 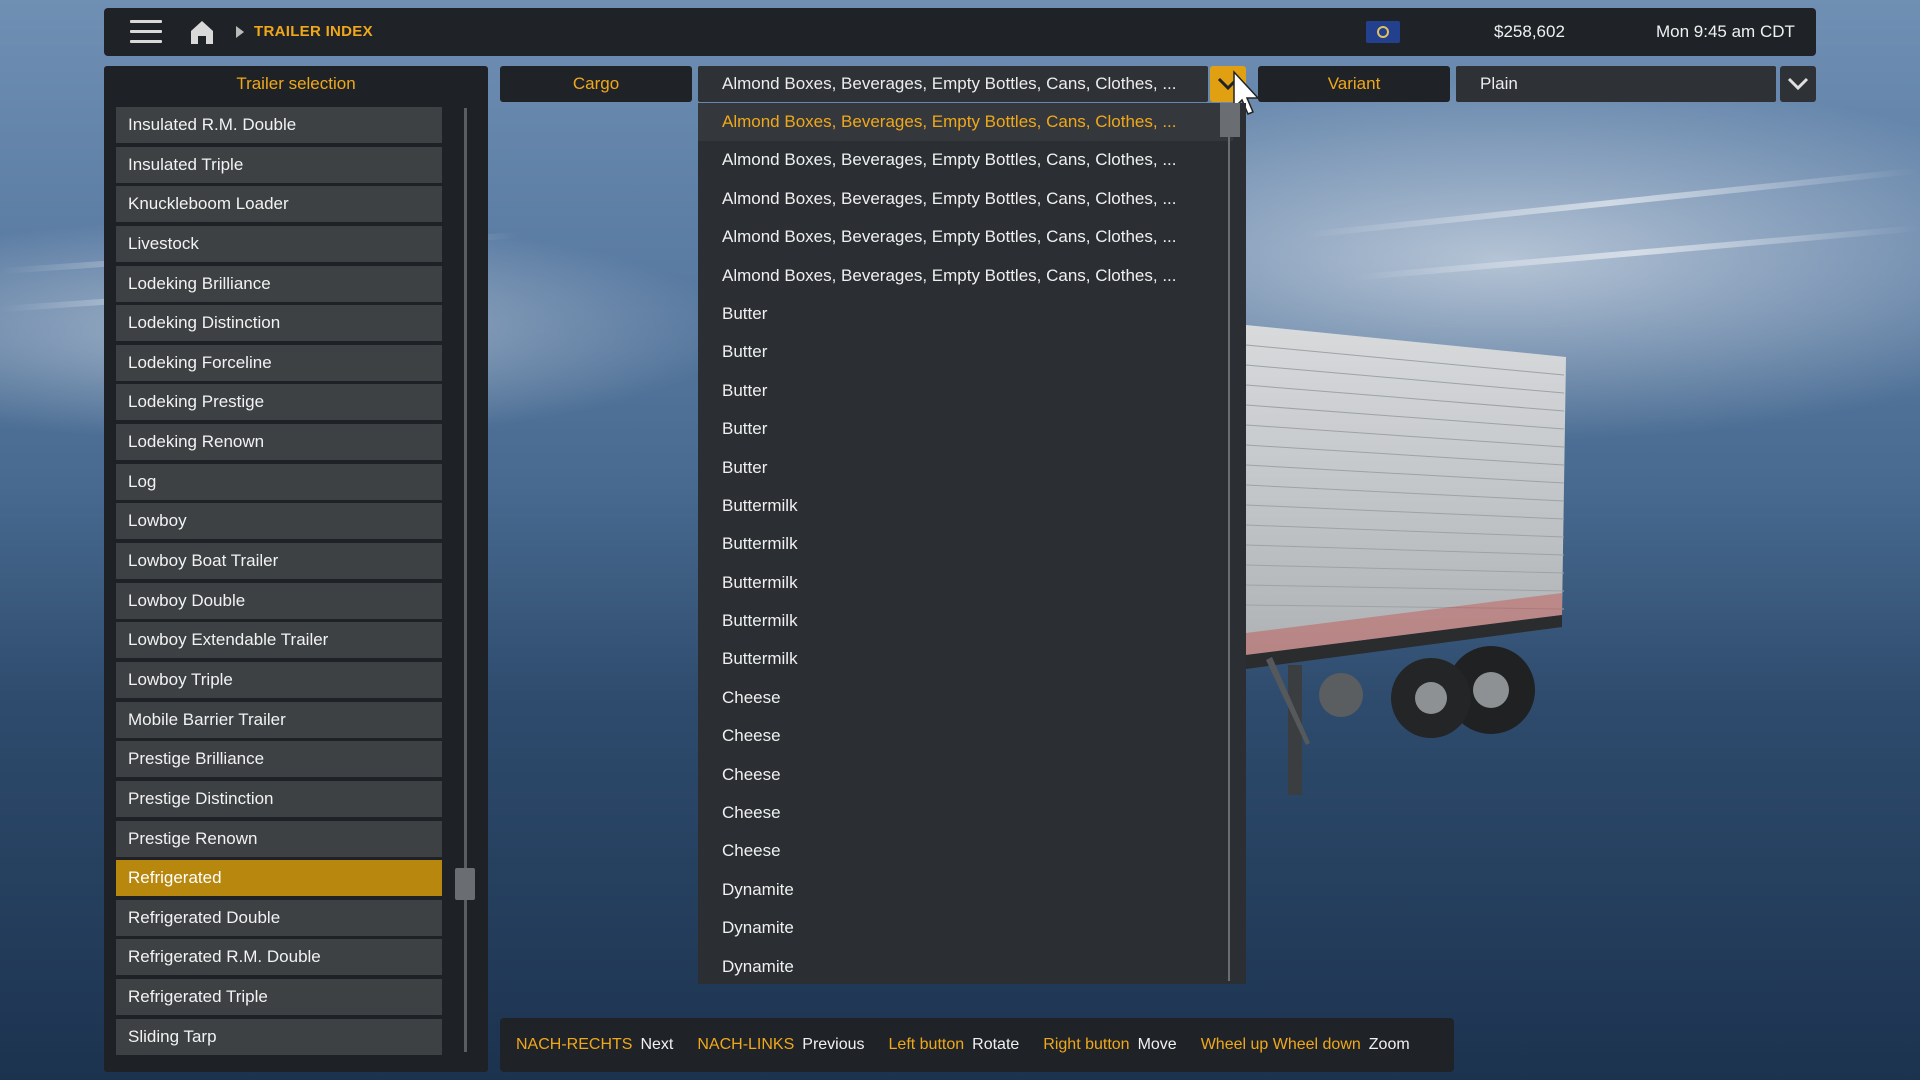 What do you see at coordinates (1354, 84) in the screenshot?
I see `variant-label: Variant` at bounding box center [1354, 84].